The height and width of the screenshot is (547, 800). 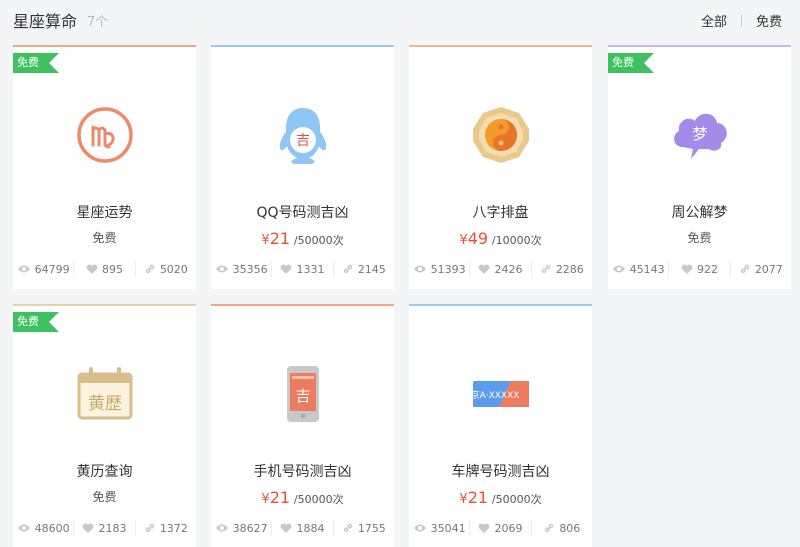 I want to click on service-card-bazi: 八字排盘 ¥49 /10000次 51393 2426 2286, so click(x=500, y=167).